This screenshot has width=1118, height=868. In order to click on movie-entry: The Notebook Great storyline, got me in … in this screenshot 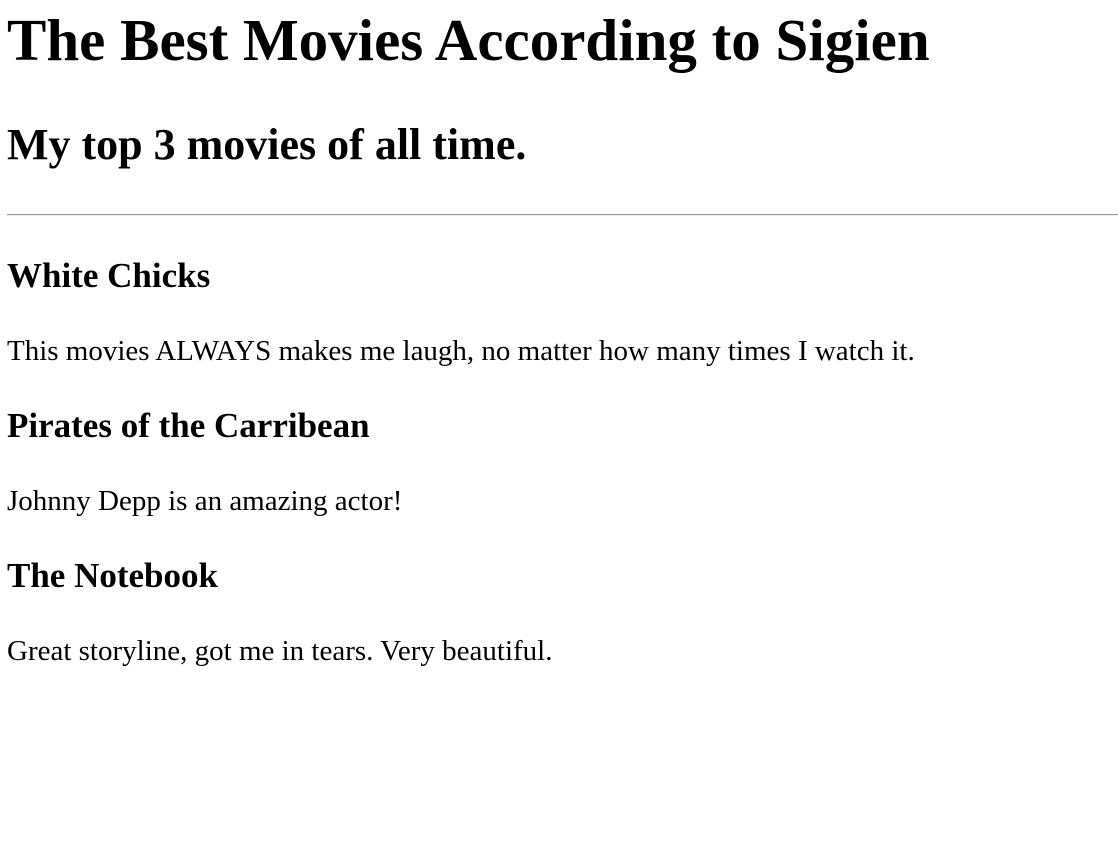, I will do `click(562, 612)`.